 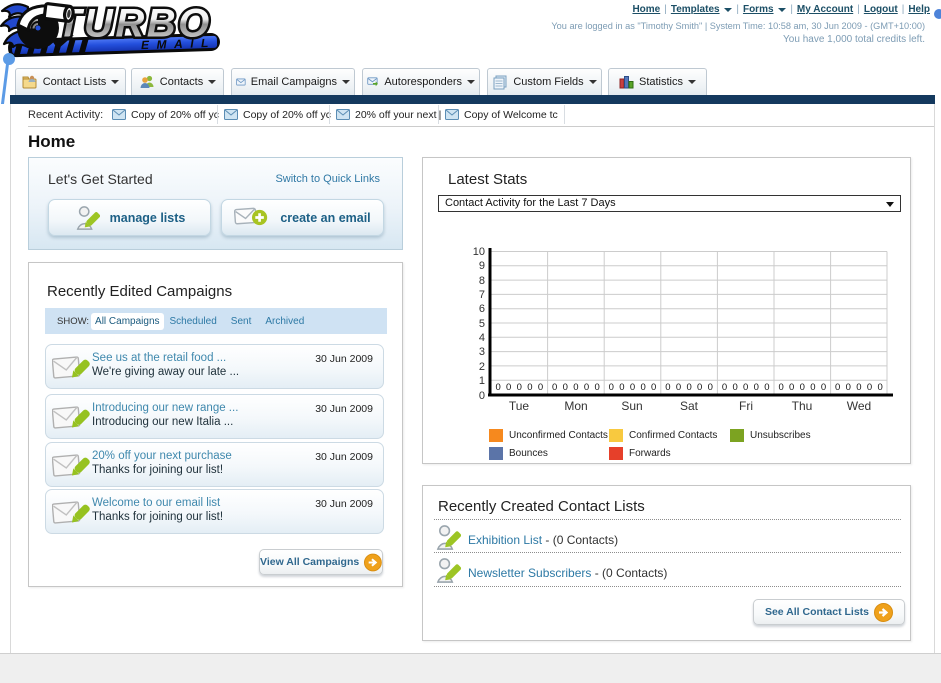 I want to click on svg-text: 10, so click(x=479, y=252).